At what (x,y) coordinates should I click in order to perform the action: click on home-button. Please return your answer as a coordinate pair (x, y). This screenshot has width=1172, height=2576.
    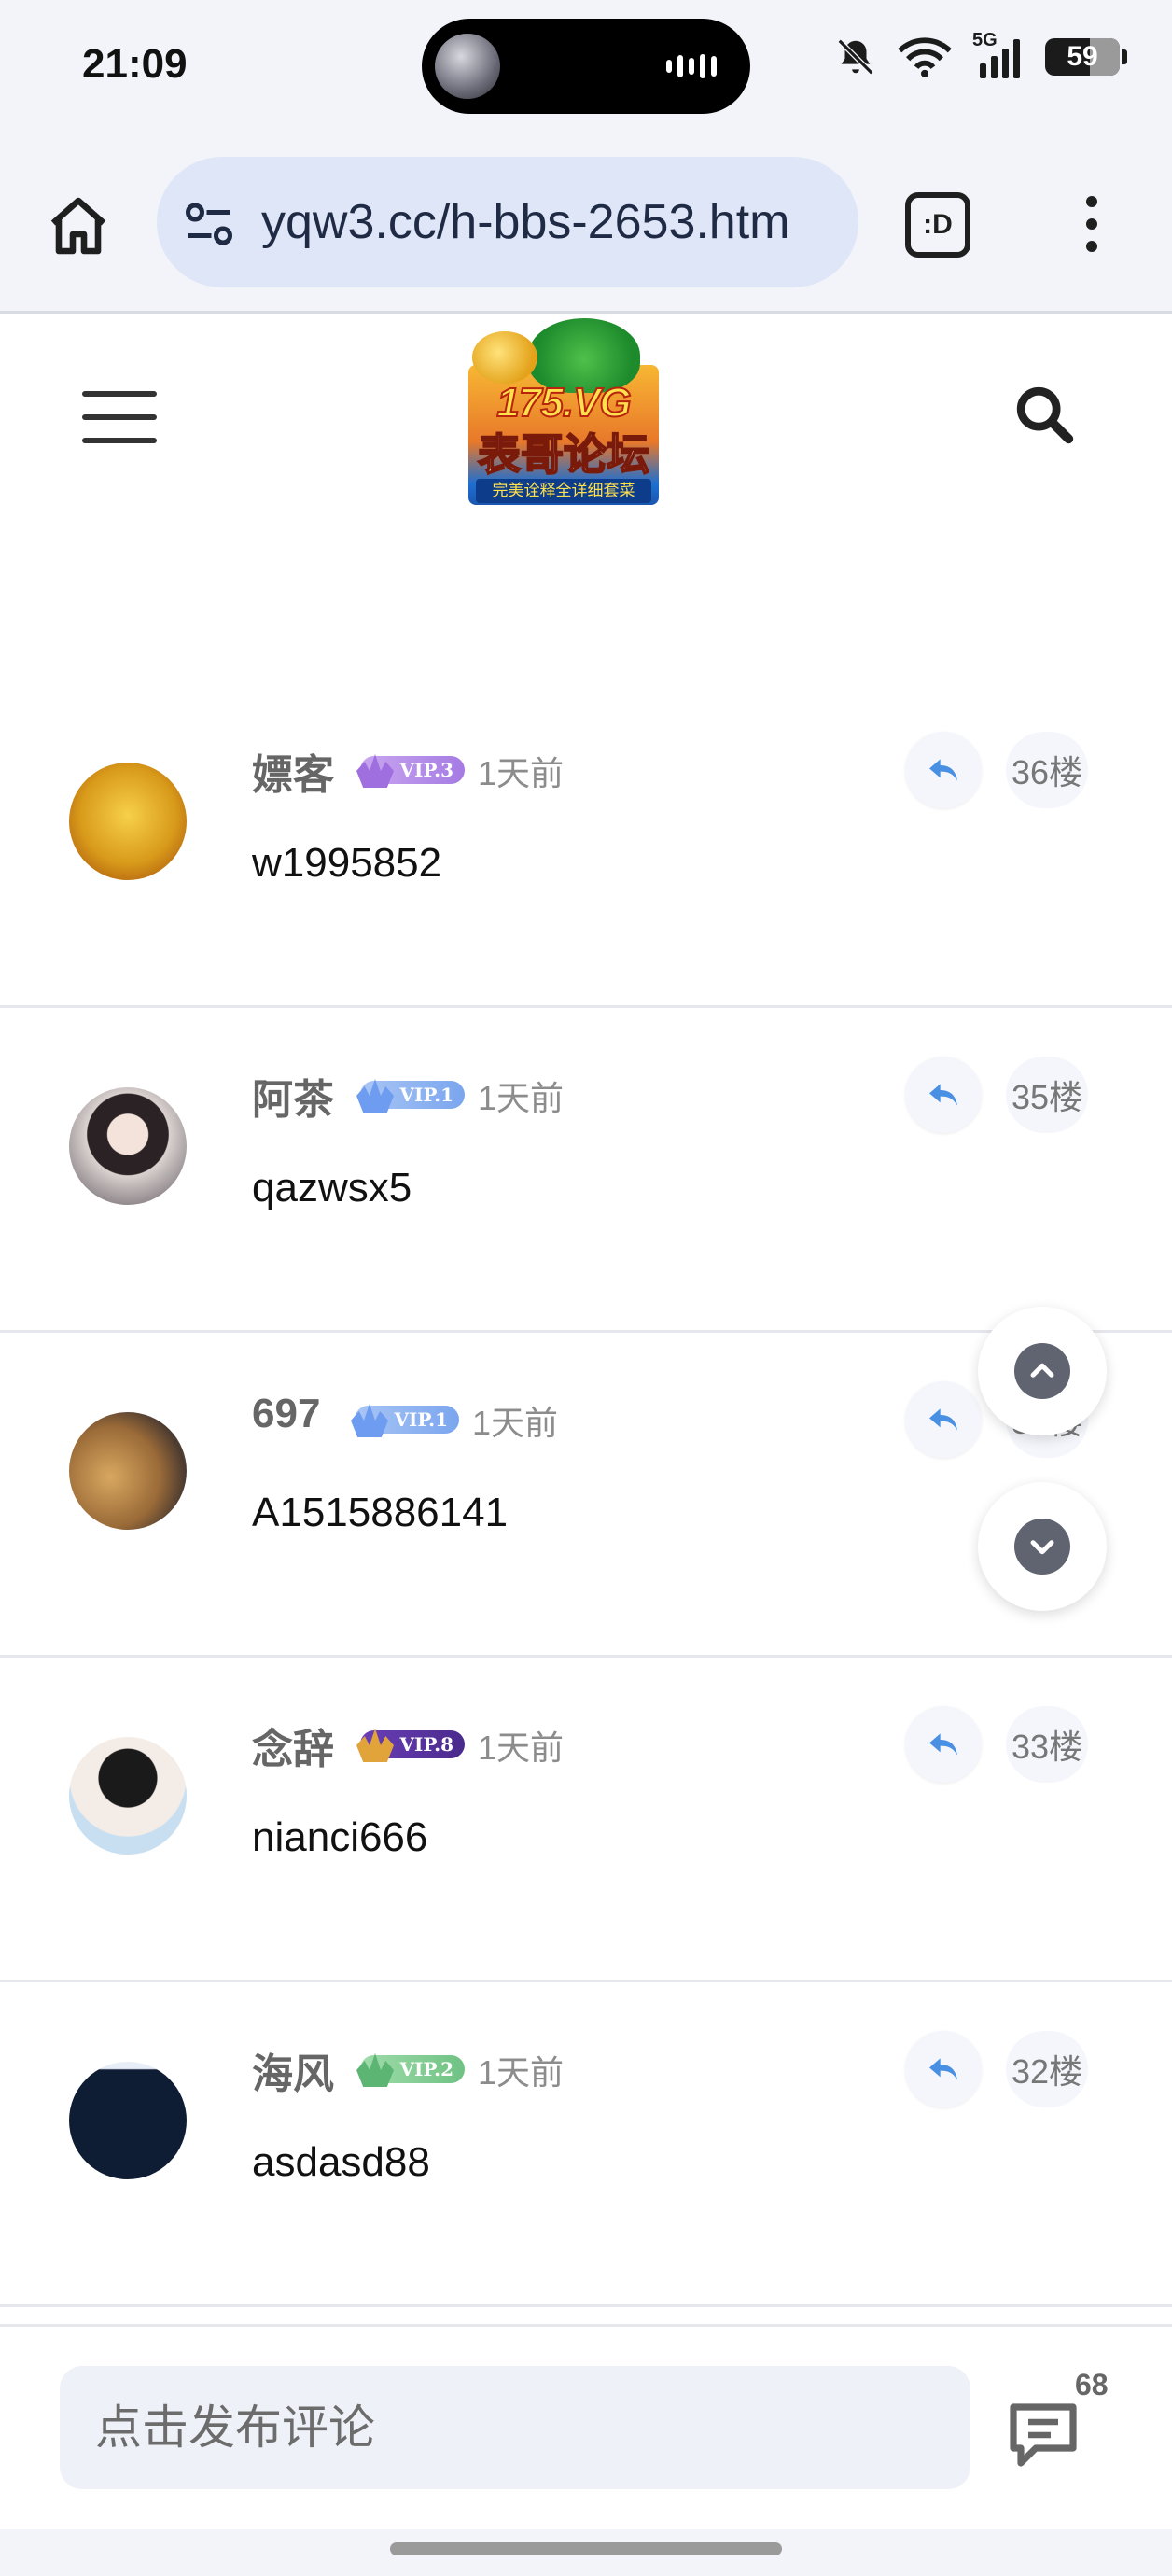
    Looking at the image, I should click on (78, 226).